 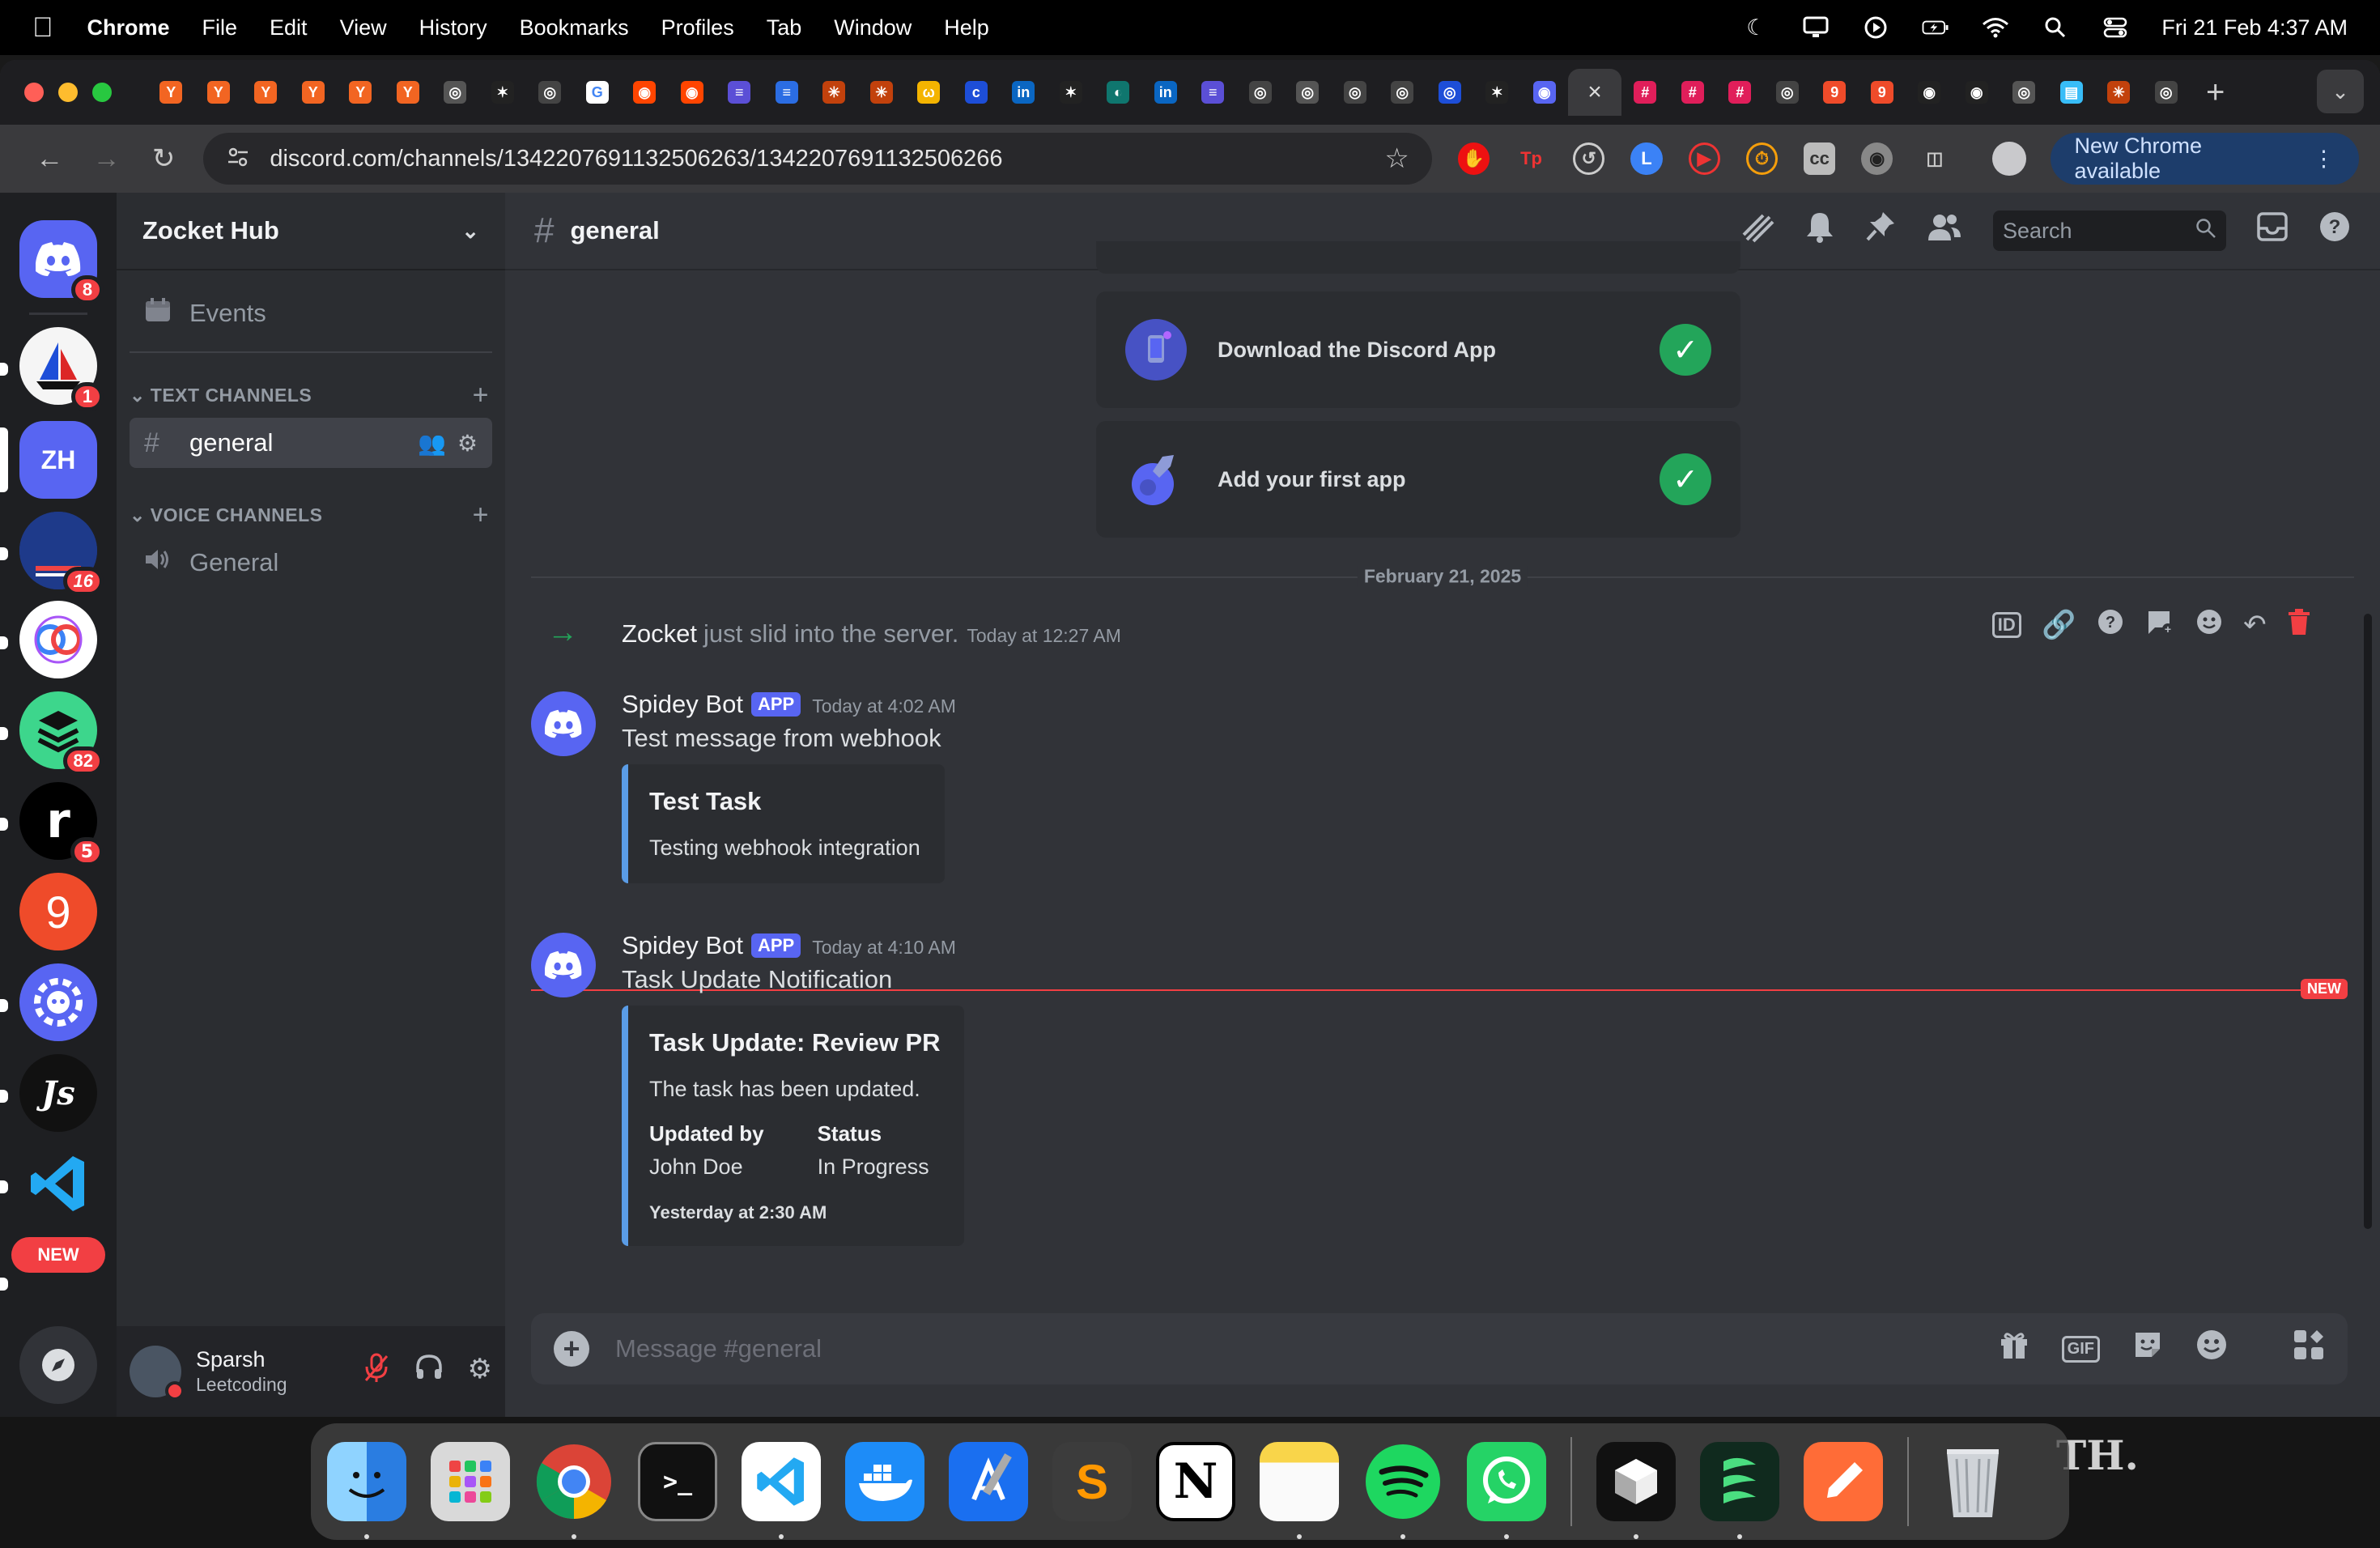 What do you see at coordinates (2299, 625) in the screenshot?
I see `delete-message-icon` at bounding box center [2299, 625].